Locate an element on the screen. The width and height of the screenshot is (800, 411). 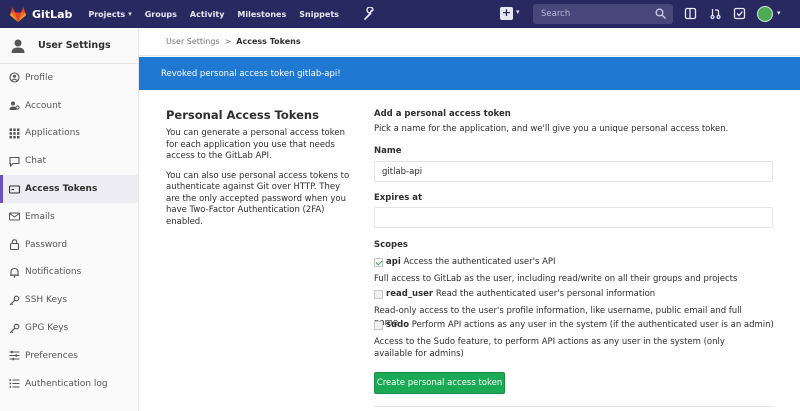
nav-groups-label: Groups is located at coordinates (160, 14).